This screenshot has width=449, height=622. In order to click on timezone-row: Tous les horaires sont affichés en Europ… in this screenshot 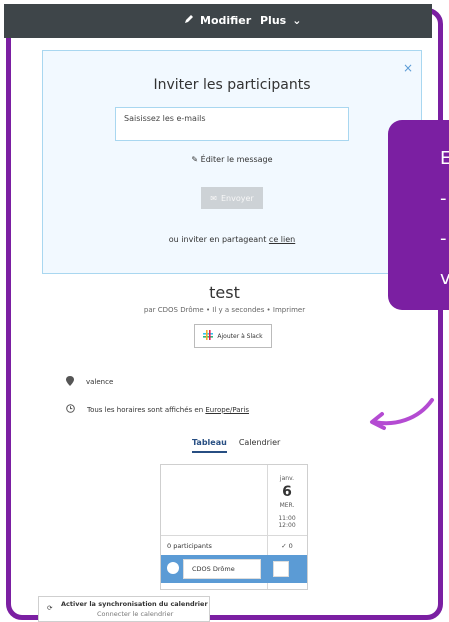, I will do `click(157, 409)`.